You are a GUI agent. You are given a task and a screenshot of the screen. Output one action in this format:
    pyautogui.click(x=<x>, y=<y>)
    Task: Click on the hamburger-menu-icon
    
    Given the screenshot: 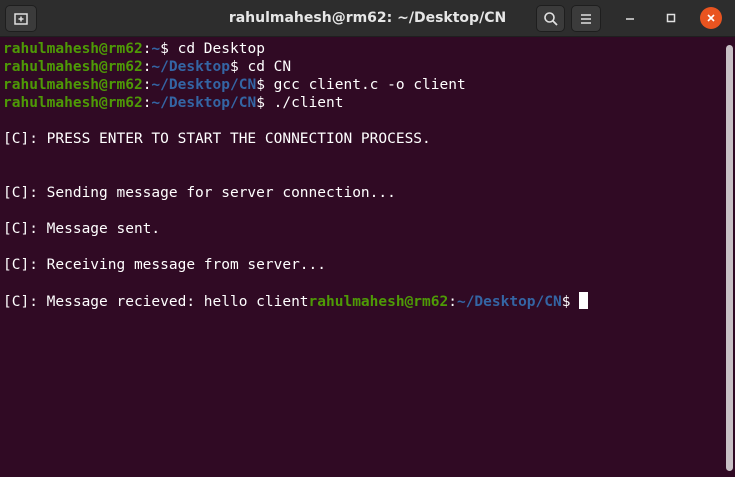 What is the action you would take?
    pyautogui.click(x=586, y=18)
    